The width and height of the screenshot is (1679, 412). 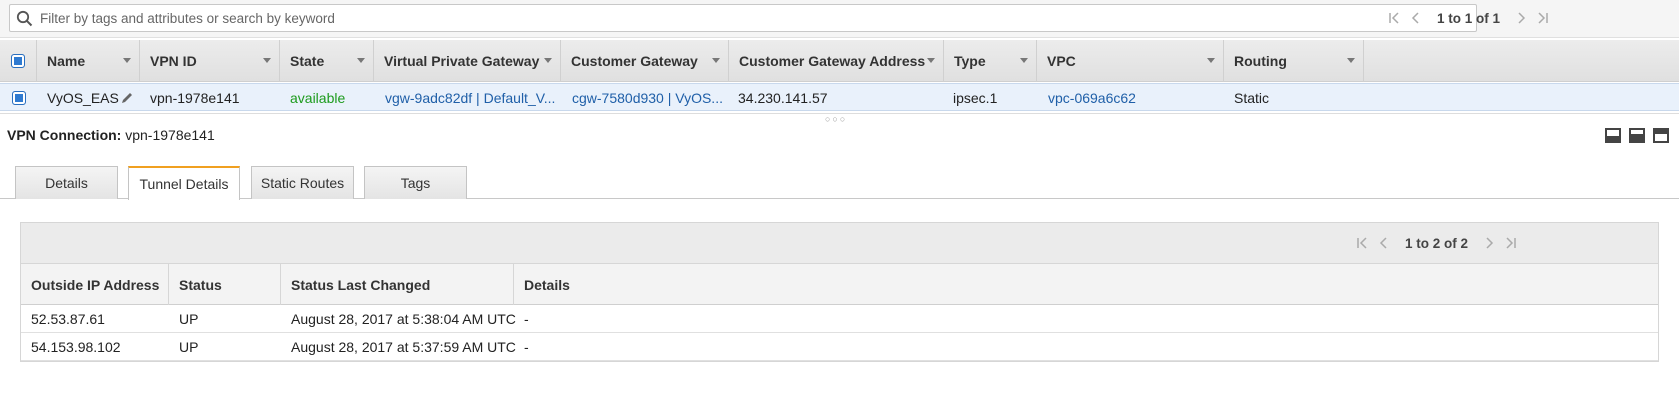 What do you see at coordinates (318, 98) in the screenshot?
I see `cell-state: available` at bounding box center [318, 98].